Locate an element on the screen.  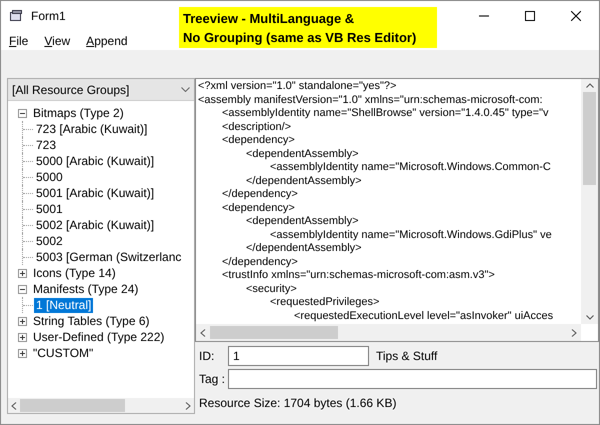
tree-item: Manifests (Type 24) is located at coordinates (85, 289).